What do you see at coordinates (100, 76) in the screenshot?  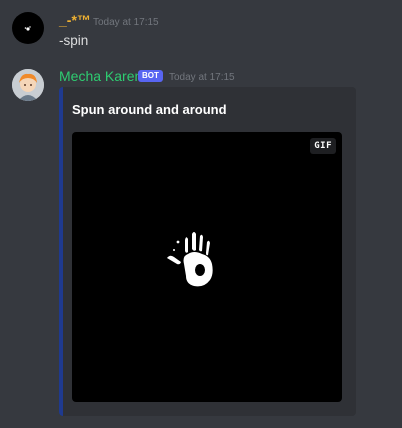 I see `bot-username: Mecha Karen` at bounding box center [100, 76].